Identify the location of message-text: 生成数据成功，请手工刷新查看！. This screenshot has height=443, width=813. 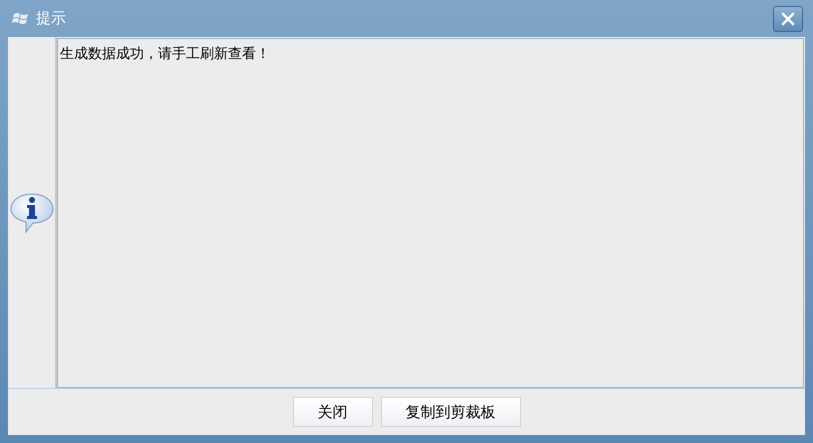
(165, 54).